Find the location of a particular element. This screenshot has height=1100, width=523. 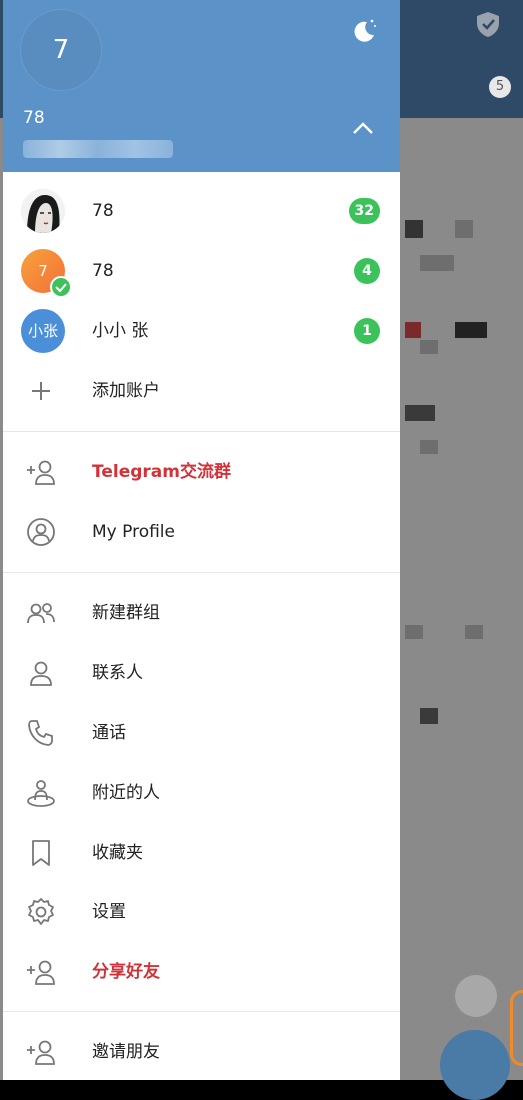

menu-label: 新建群组 is located at coordinates (126, 613).